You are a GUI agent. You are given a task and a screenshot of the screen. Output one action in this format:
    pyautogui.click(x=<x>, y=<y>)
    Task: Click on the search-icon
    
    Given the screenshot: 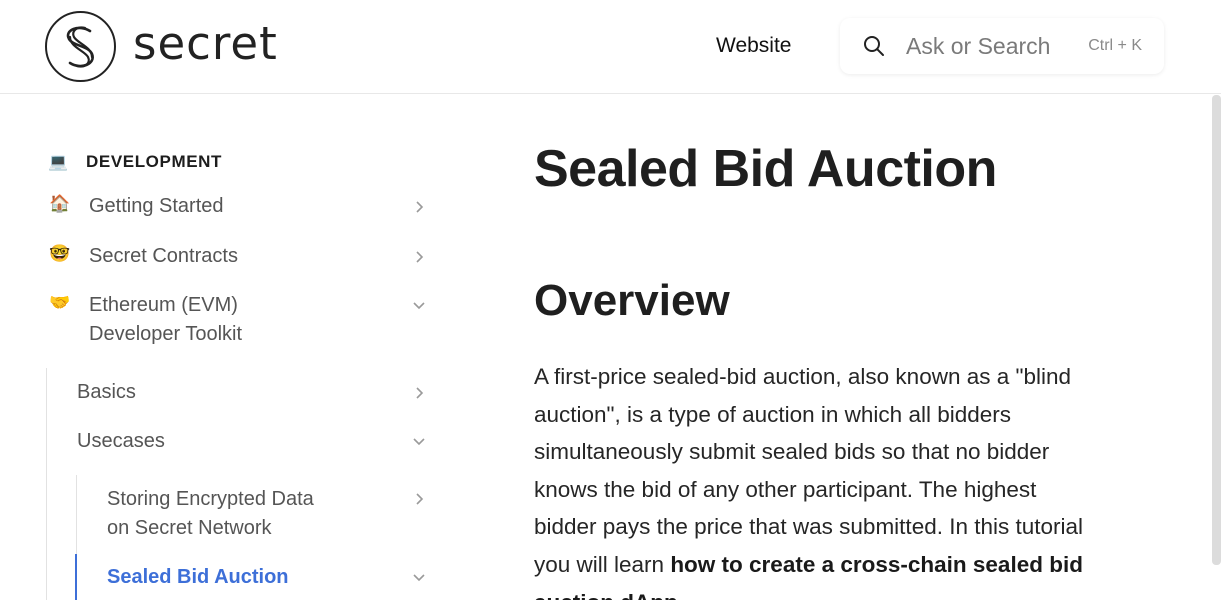 What is the action you would take?
    pyautogui.click(x=874, y=46)
    